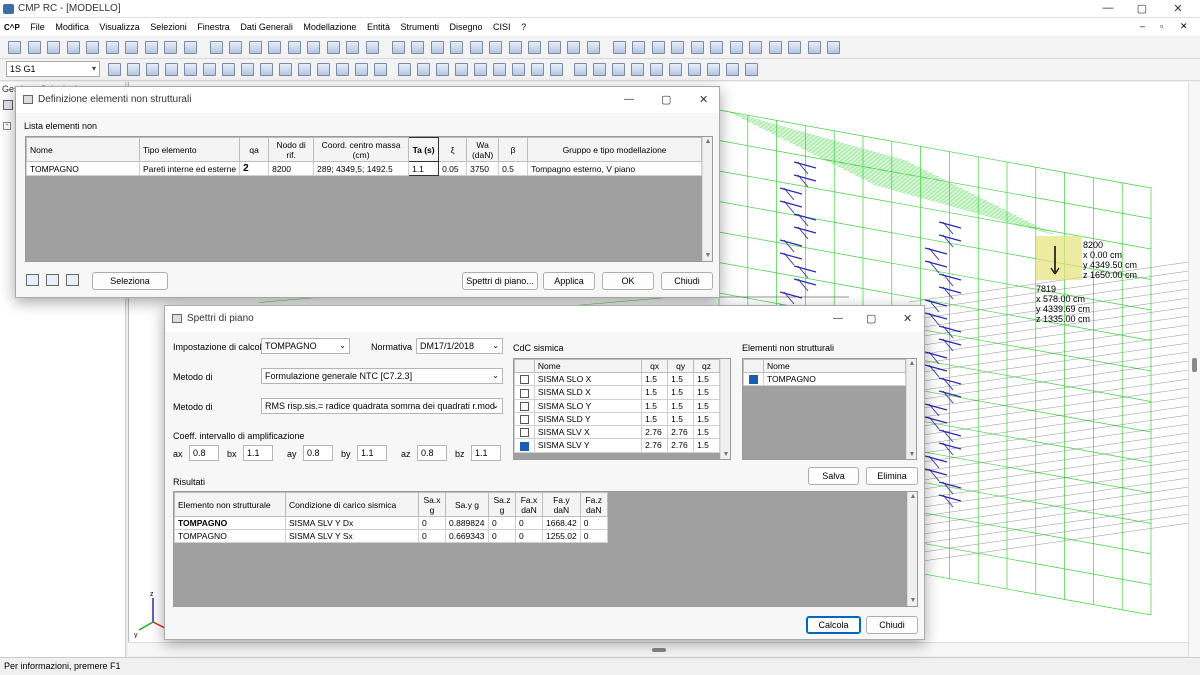  I want to click on view-tool-12-icon, so click(342, 69).